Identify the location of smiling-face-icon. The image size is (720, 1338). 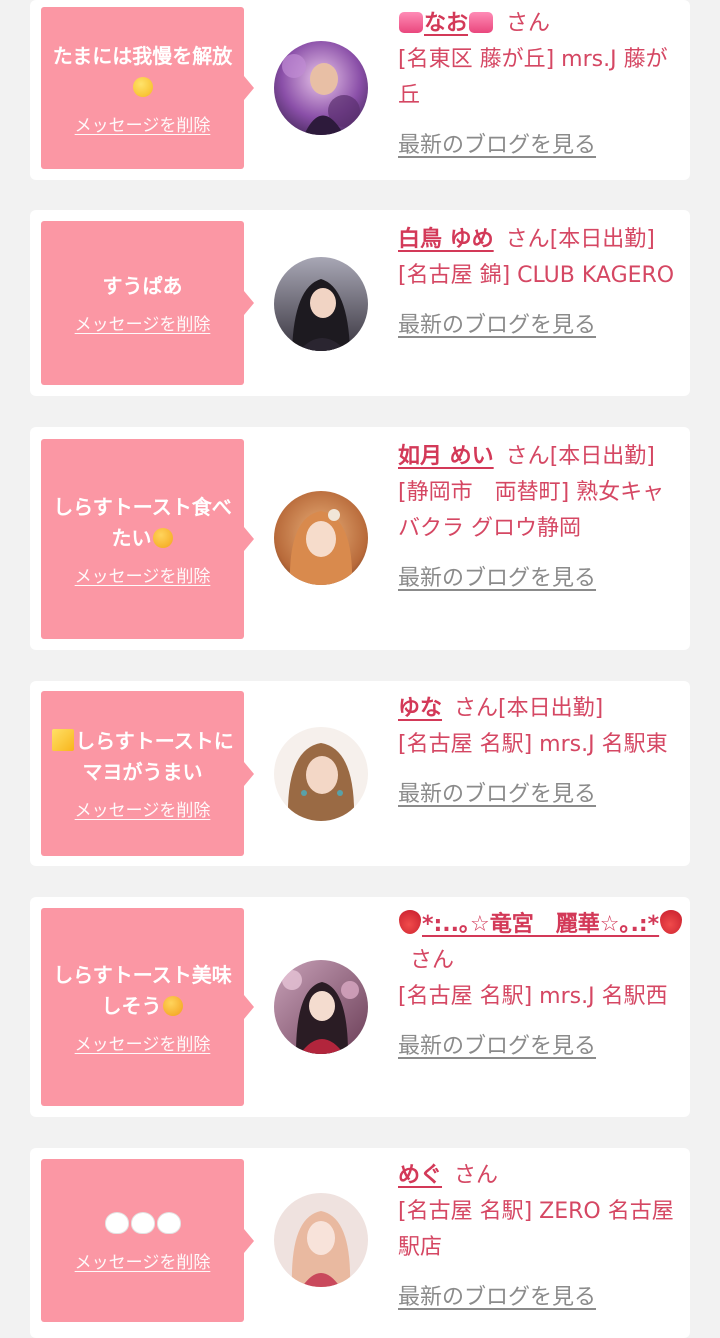
(142, 86).